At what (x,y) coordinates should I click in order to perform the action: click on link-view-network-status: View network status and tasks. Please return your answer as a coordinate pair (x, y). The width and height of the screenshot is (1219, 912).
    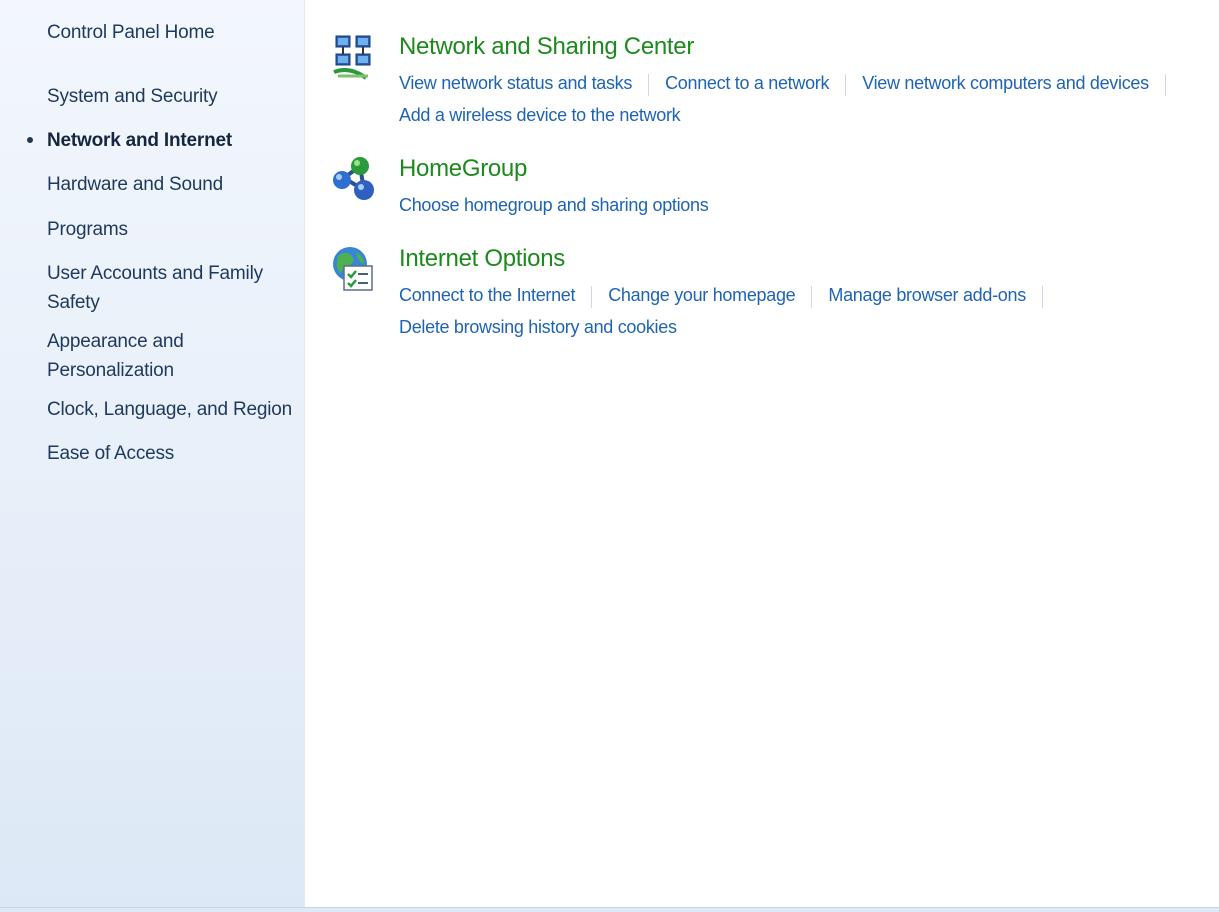
    Looking at the image, I should click on (515, 83).